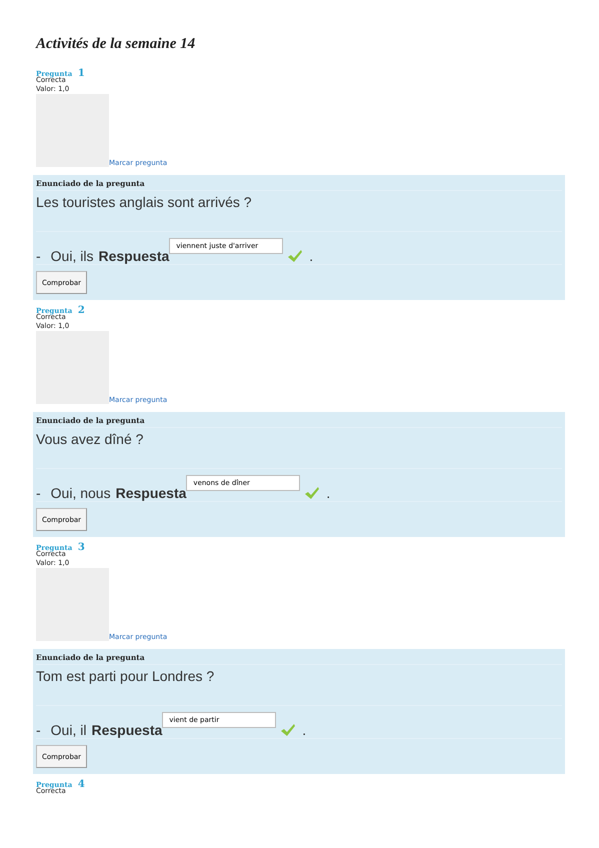  Describe the element at coordinates (299, 211) in the screenshot. I see `question-text: Les touristes anglais sont arrivés ?` at that location.